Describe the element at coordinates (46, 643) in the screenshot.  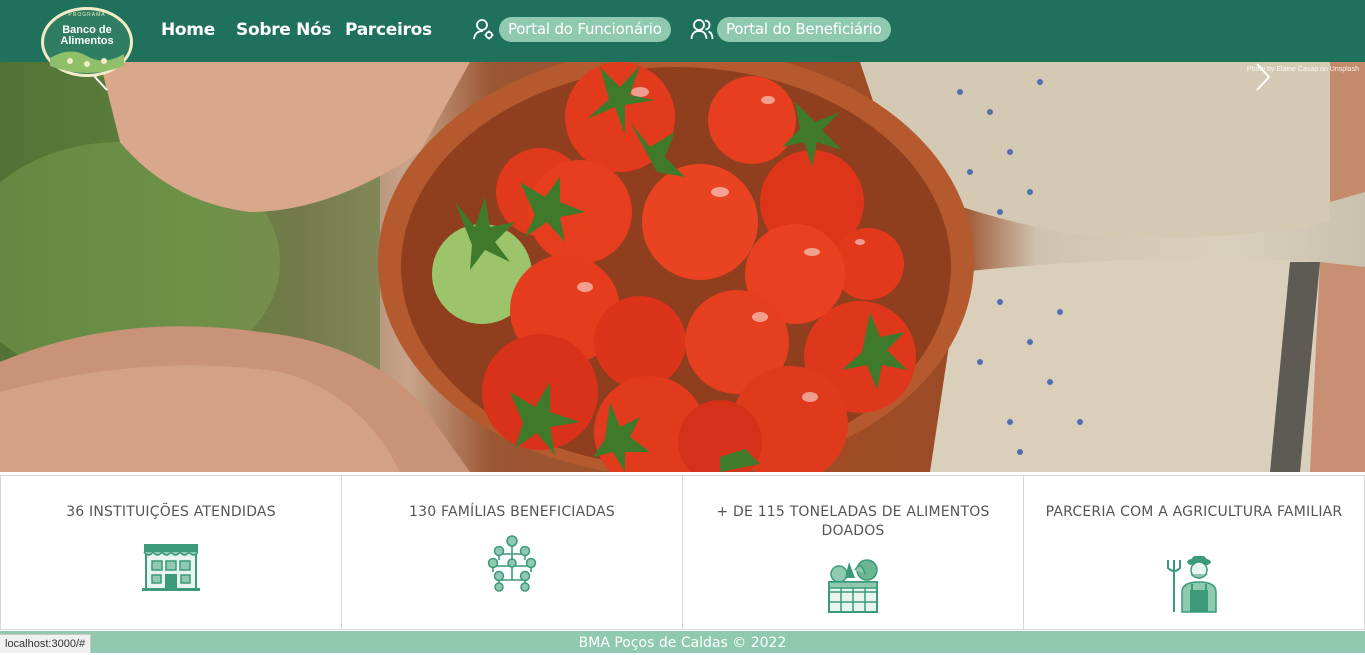
I see `browser-status-url: localhost:3000/#` at that location.